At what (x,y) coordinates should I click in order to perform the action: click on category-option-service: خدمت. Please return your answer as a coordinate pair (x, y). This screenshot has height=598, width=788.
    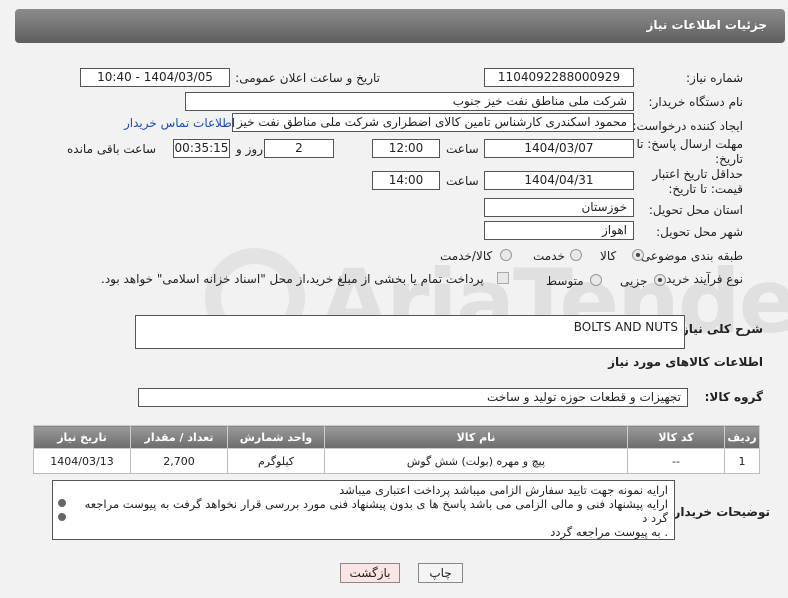
    Looking at the image, I should click on (549, 256).